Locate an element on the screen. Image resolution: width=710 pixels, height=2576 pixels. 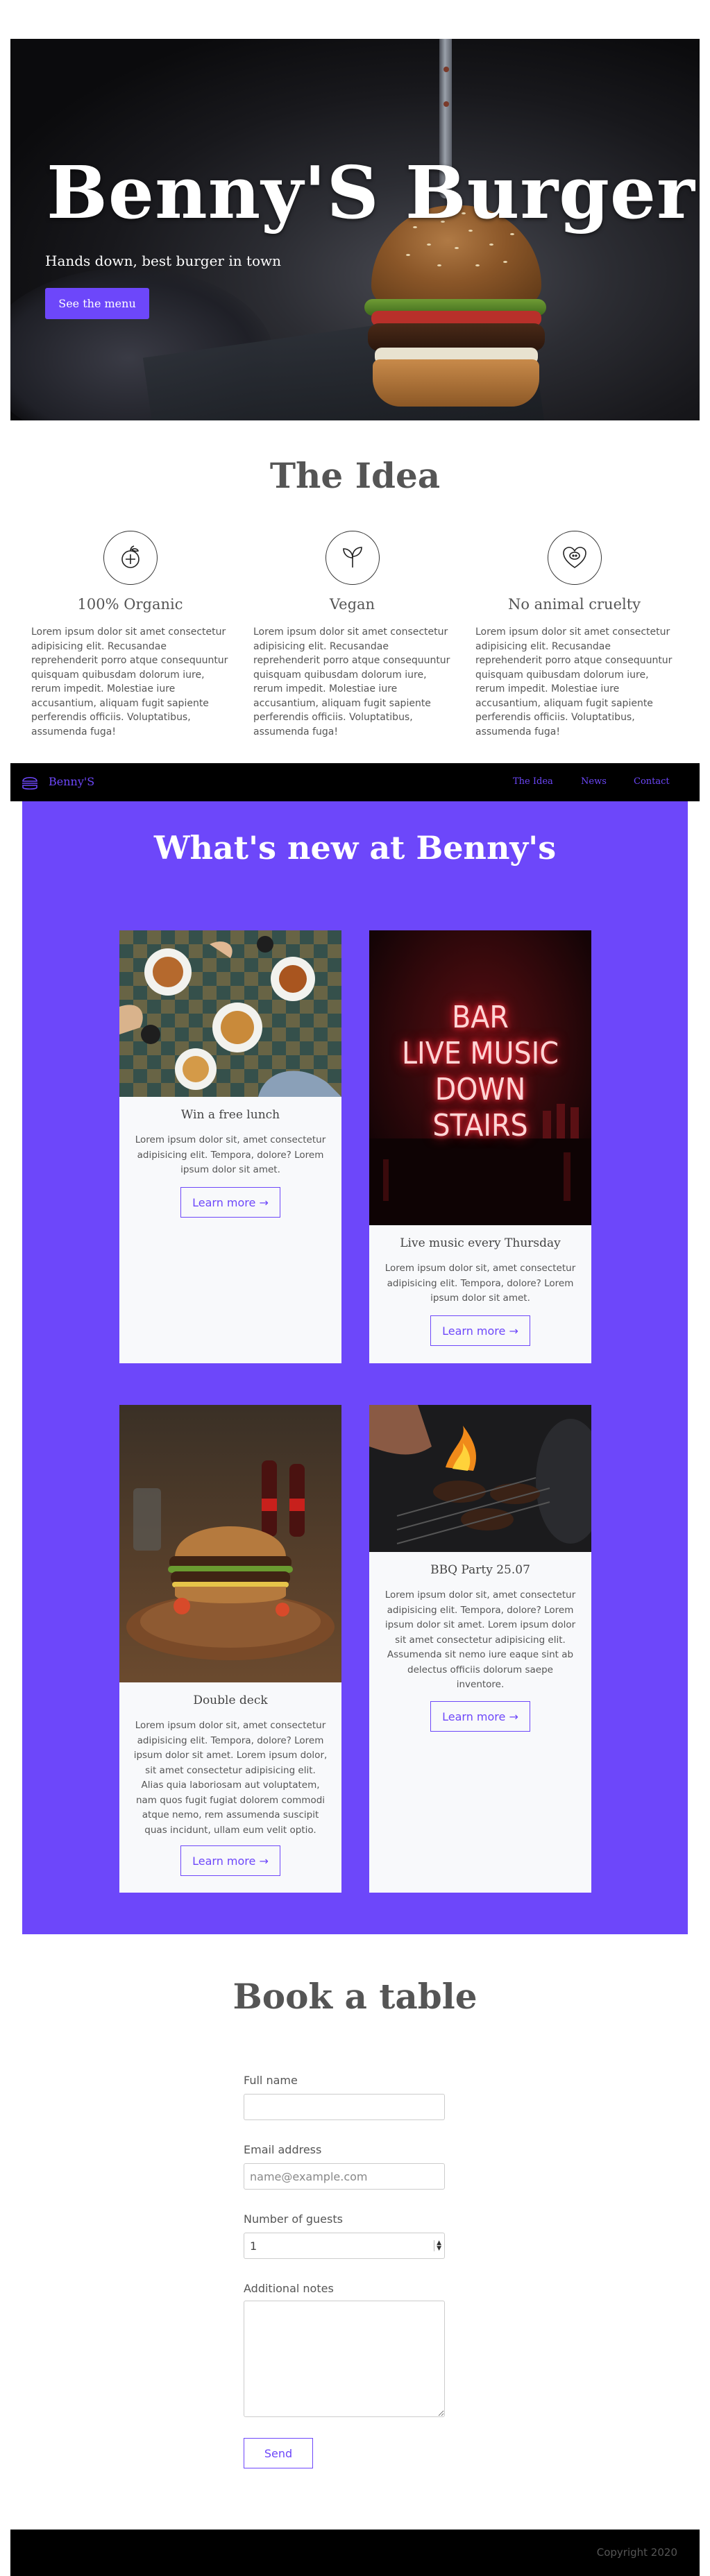
idea-title: The Idea is located at coordinates (355, 475).